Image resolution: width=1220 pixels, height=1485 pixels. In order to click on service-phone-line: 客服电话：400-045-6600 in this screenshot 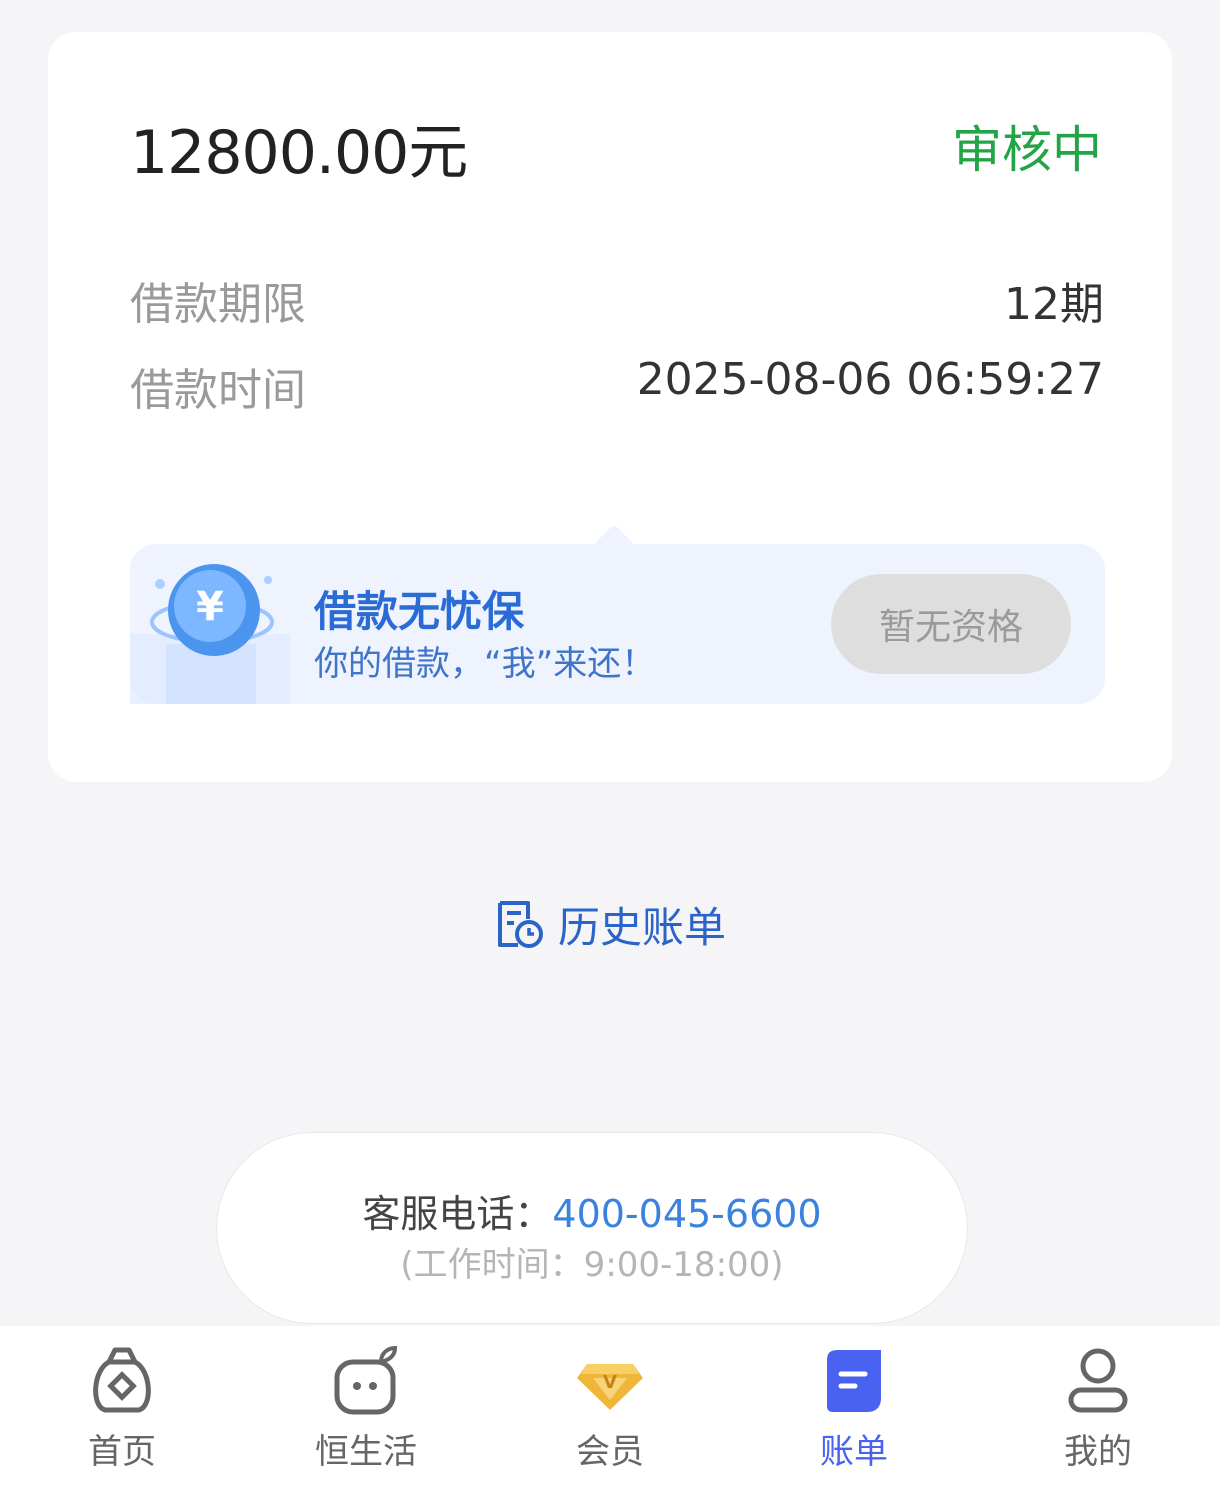, I will do `click(592, 1210)`.